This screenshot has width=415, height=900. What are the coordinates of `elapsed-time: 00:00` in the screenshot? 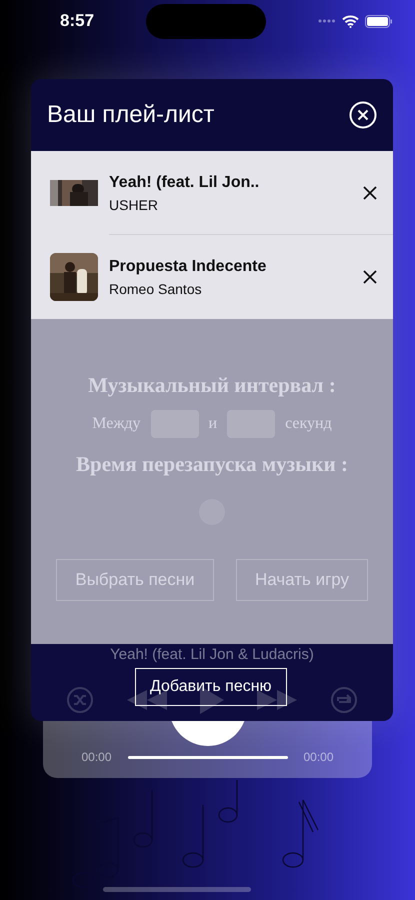 It's located at (96, 757).